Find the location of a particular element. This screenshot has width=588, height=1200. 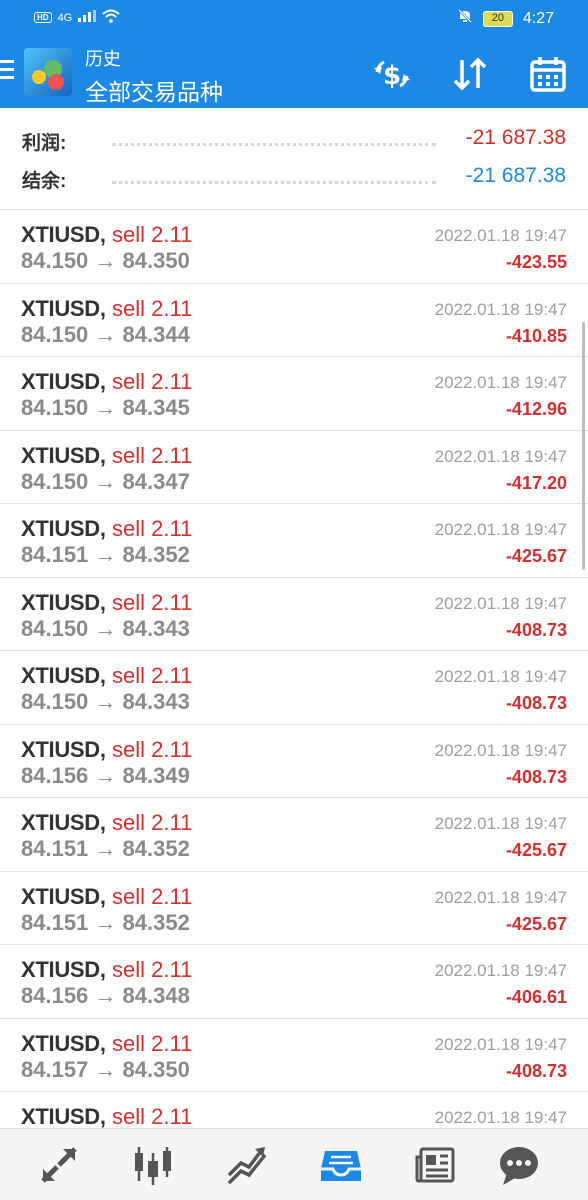

trade-prices: 84.150 → 84.345 is located at coordinates (105, 407).